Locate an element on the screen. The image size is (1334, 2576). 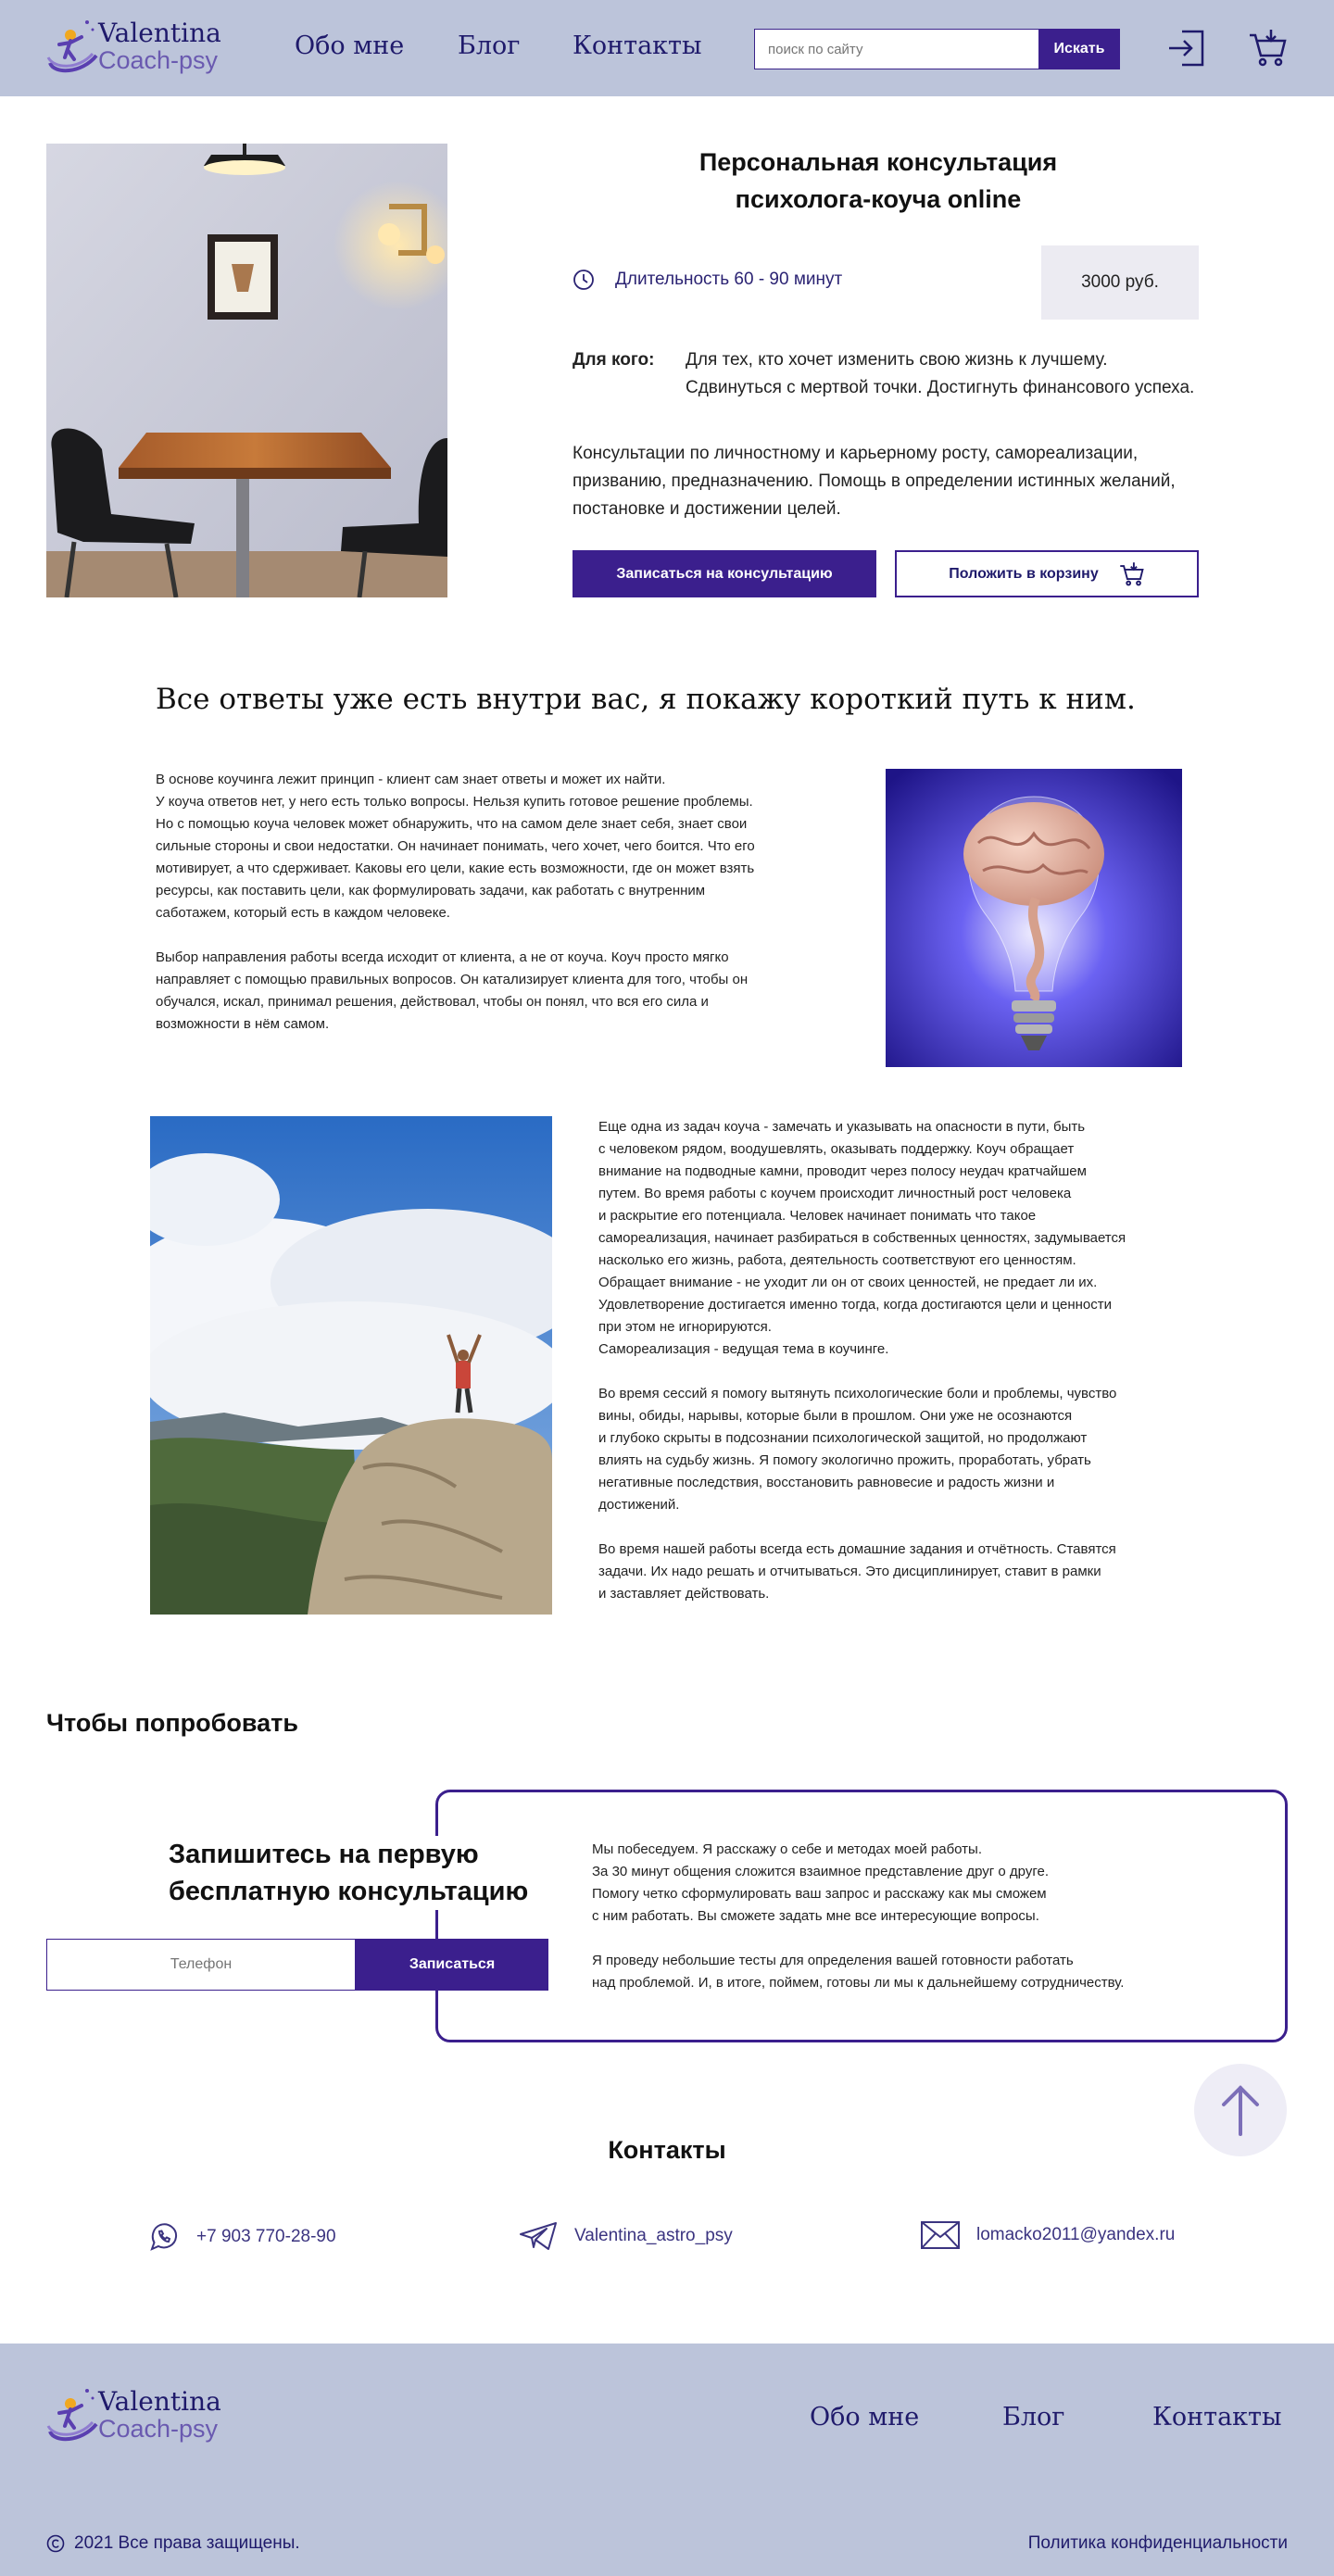
footer-nav-contacts: Контакты is located at coordinates (1217, 2417).